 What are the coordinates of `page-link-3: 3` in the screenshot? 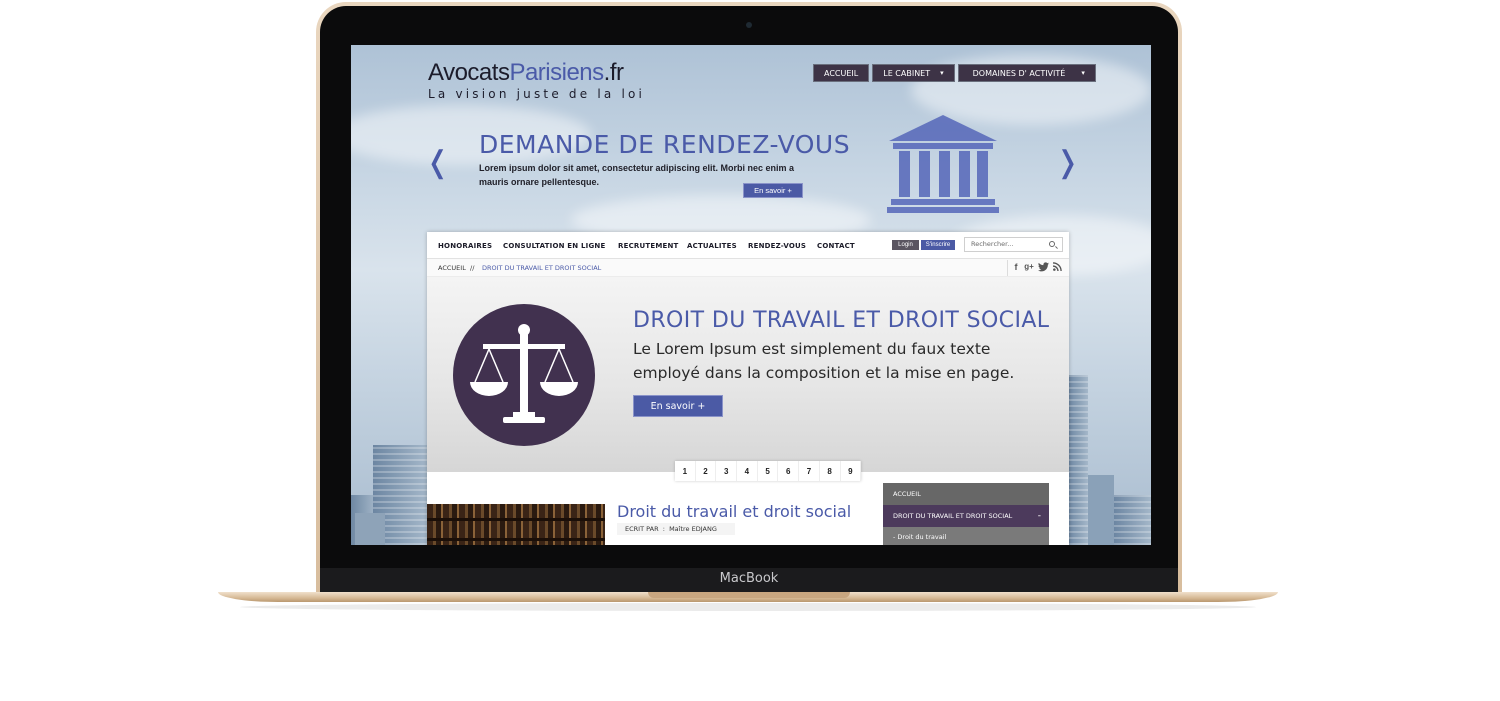 It's located at (727, 471).